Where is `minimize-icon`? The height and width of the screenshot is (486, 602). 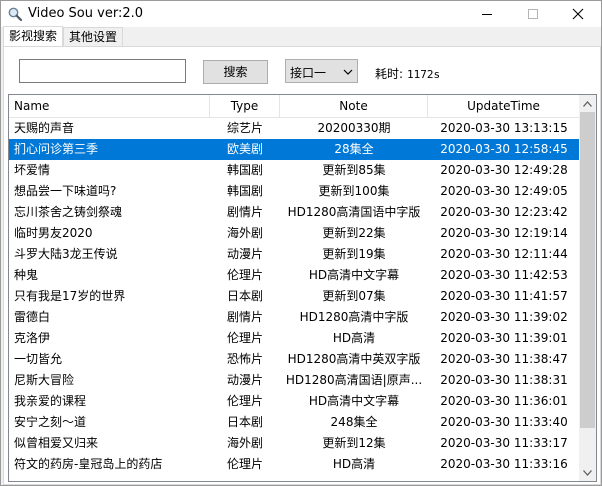 minimize-icon is located at coordinates (487, 14).